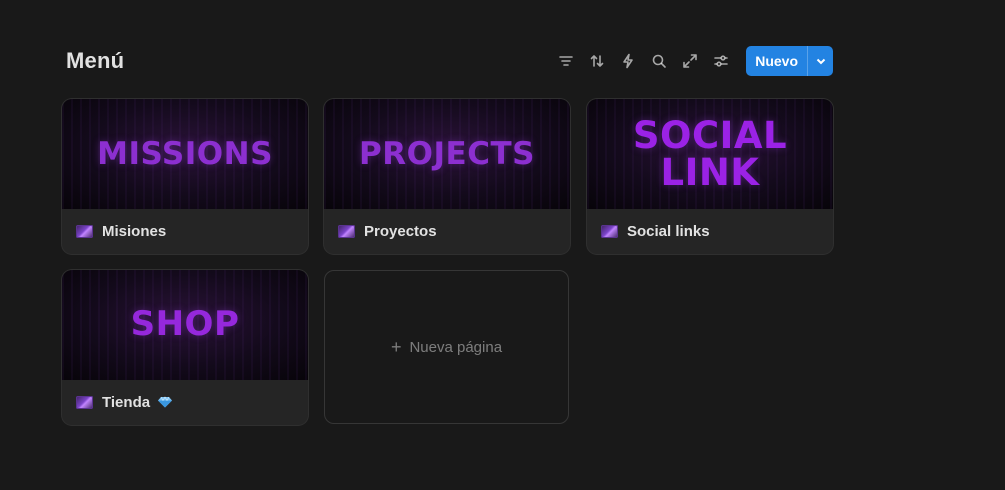 The height and width of the screenshot is (490, 1005). I want to click on automation-button, so click(627, 61).